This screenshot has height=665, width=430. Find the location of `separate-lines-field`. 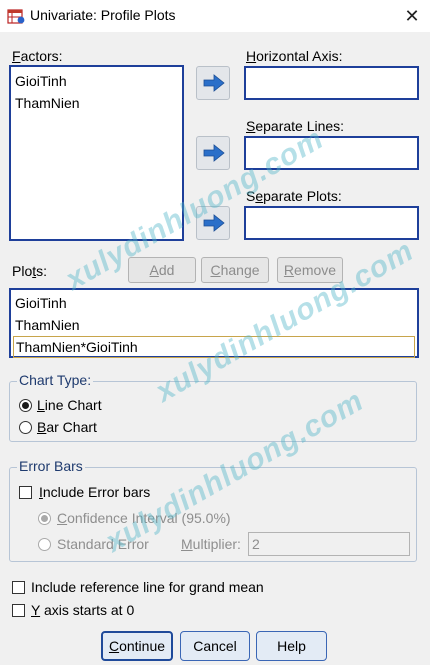

separate-lines-field is located at coordinates (331, 153).